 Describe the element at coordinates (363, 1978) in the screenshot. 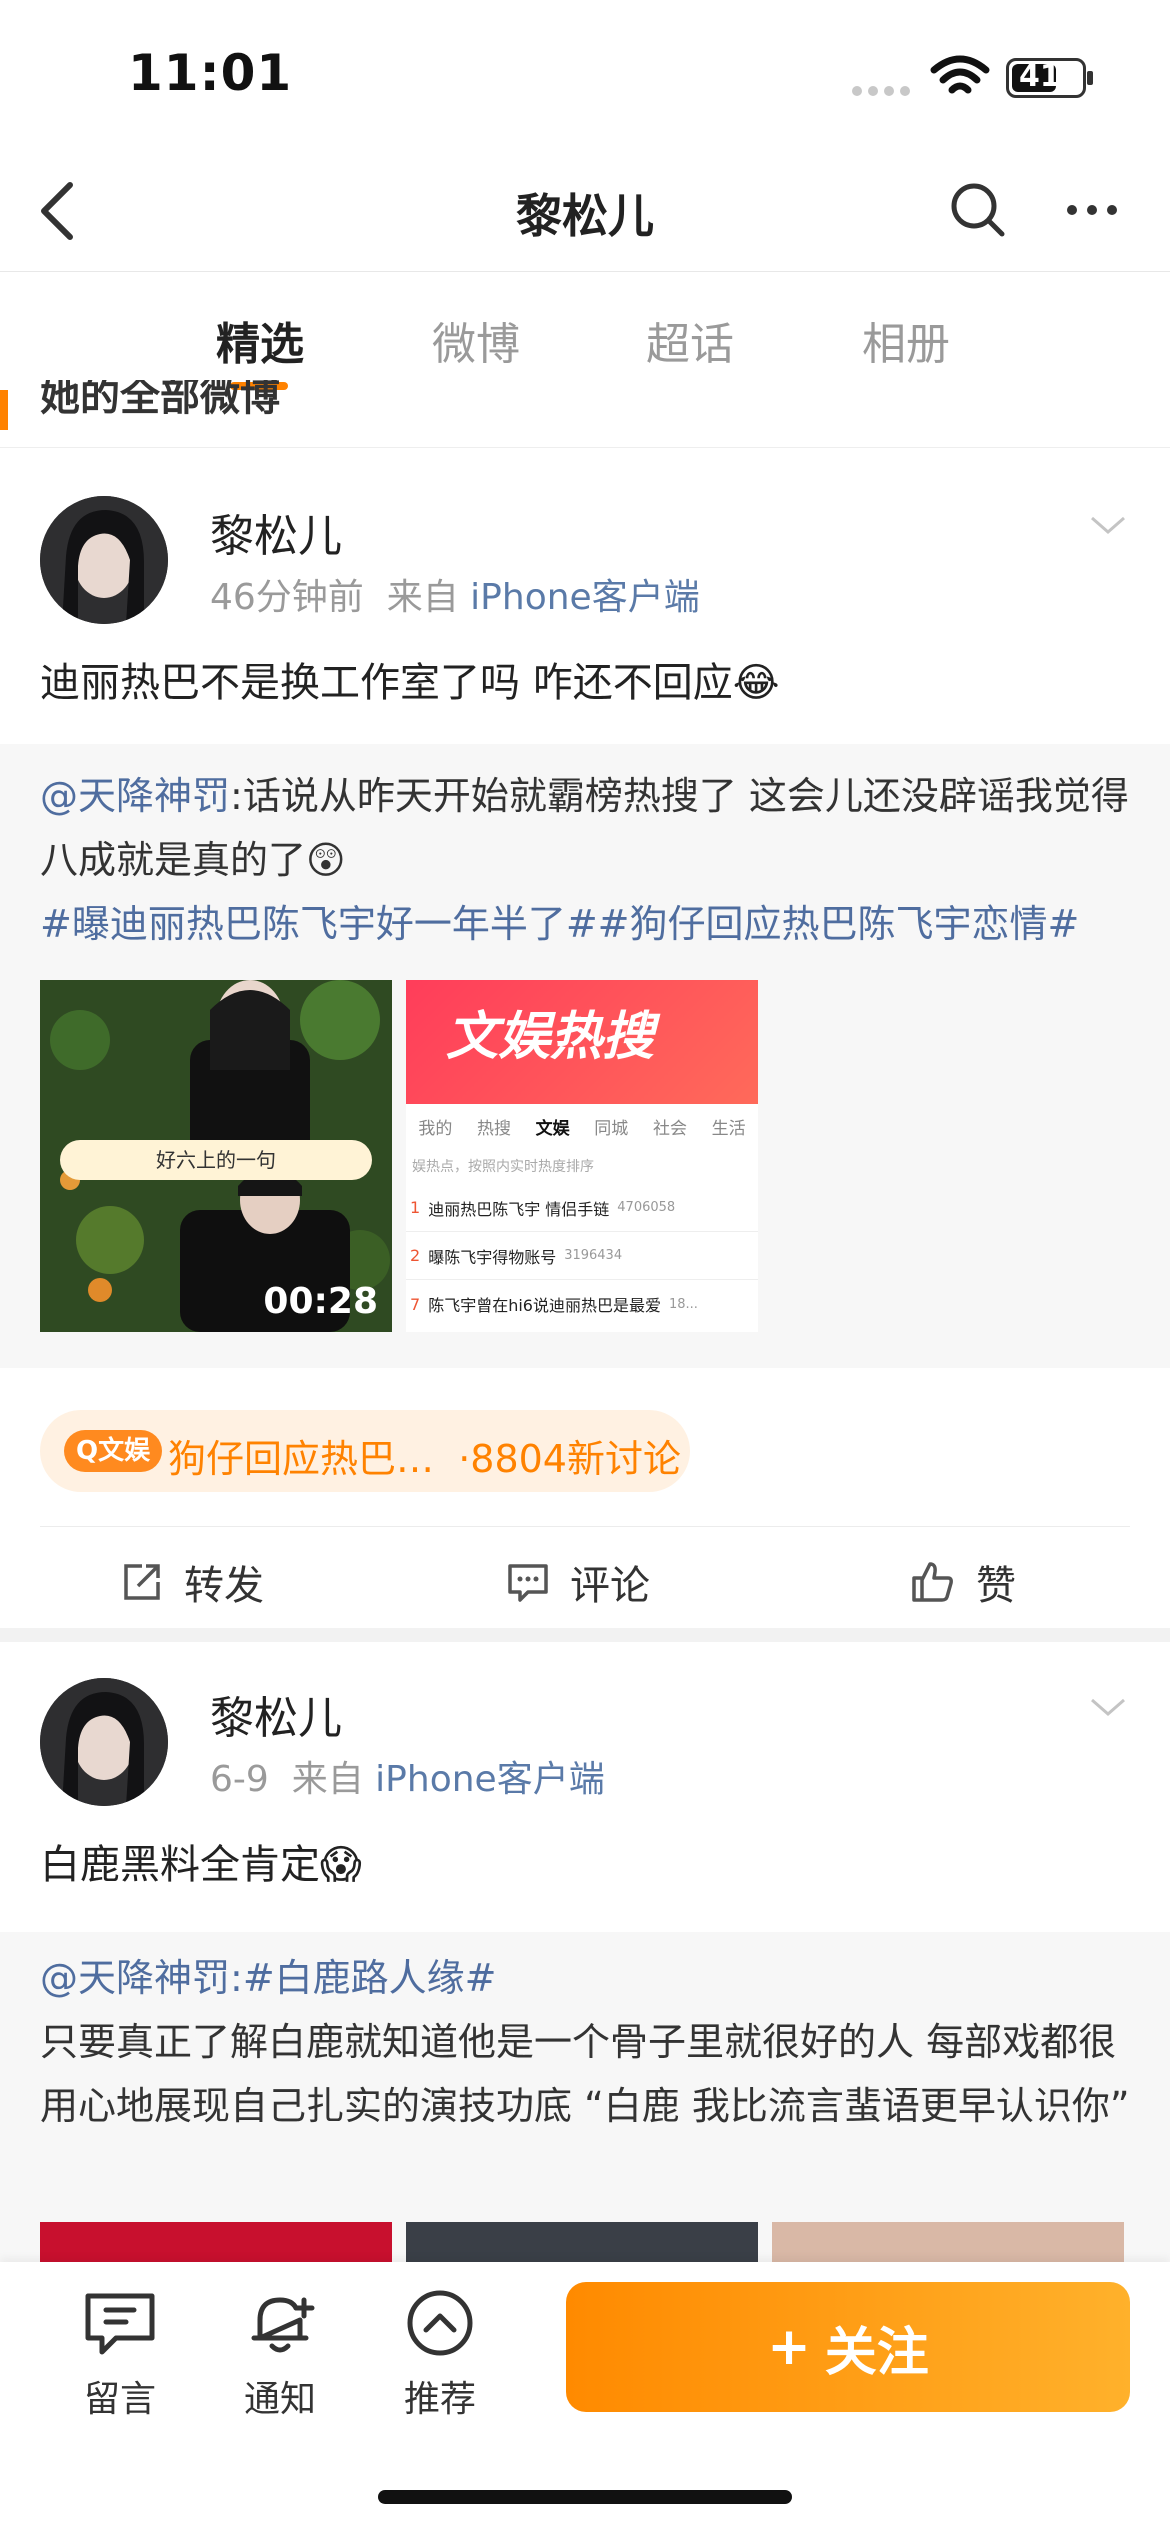

I see `repost-hashtag: :#白鹿路人缘#` at that location.